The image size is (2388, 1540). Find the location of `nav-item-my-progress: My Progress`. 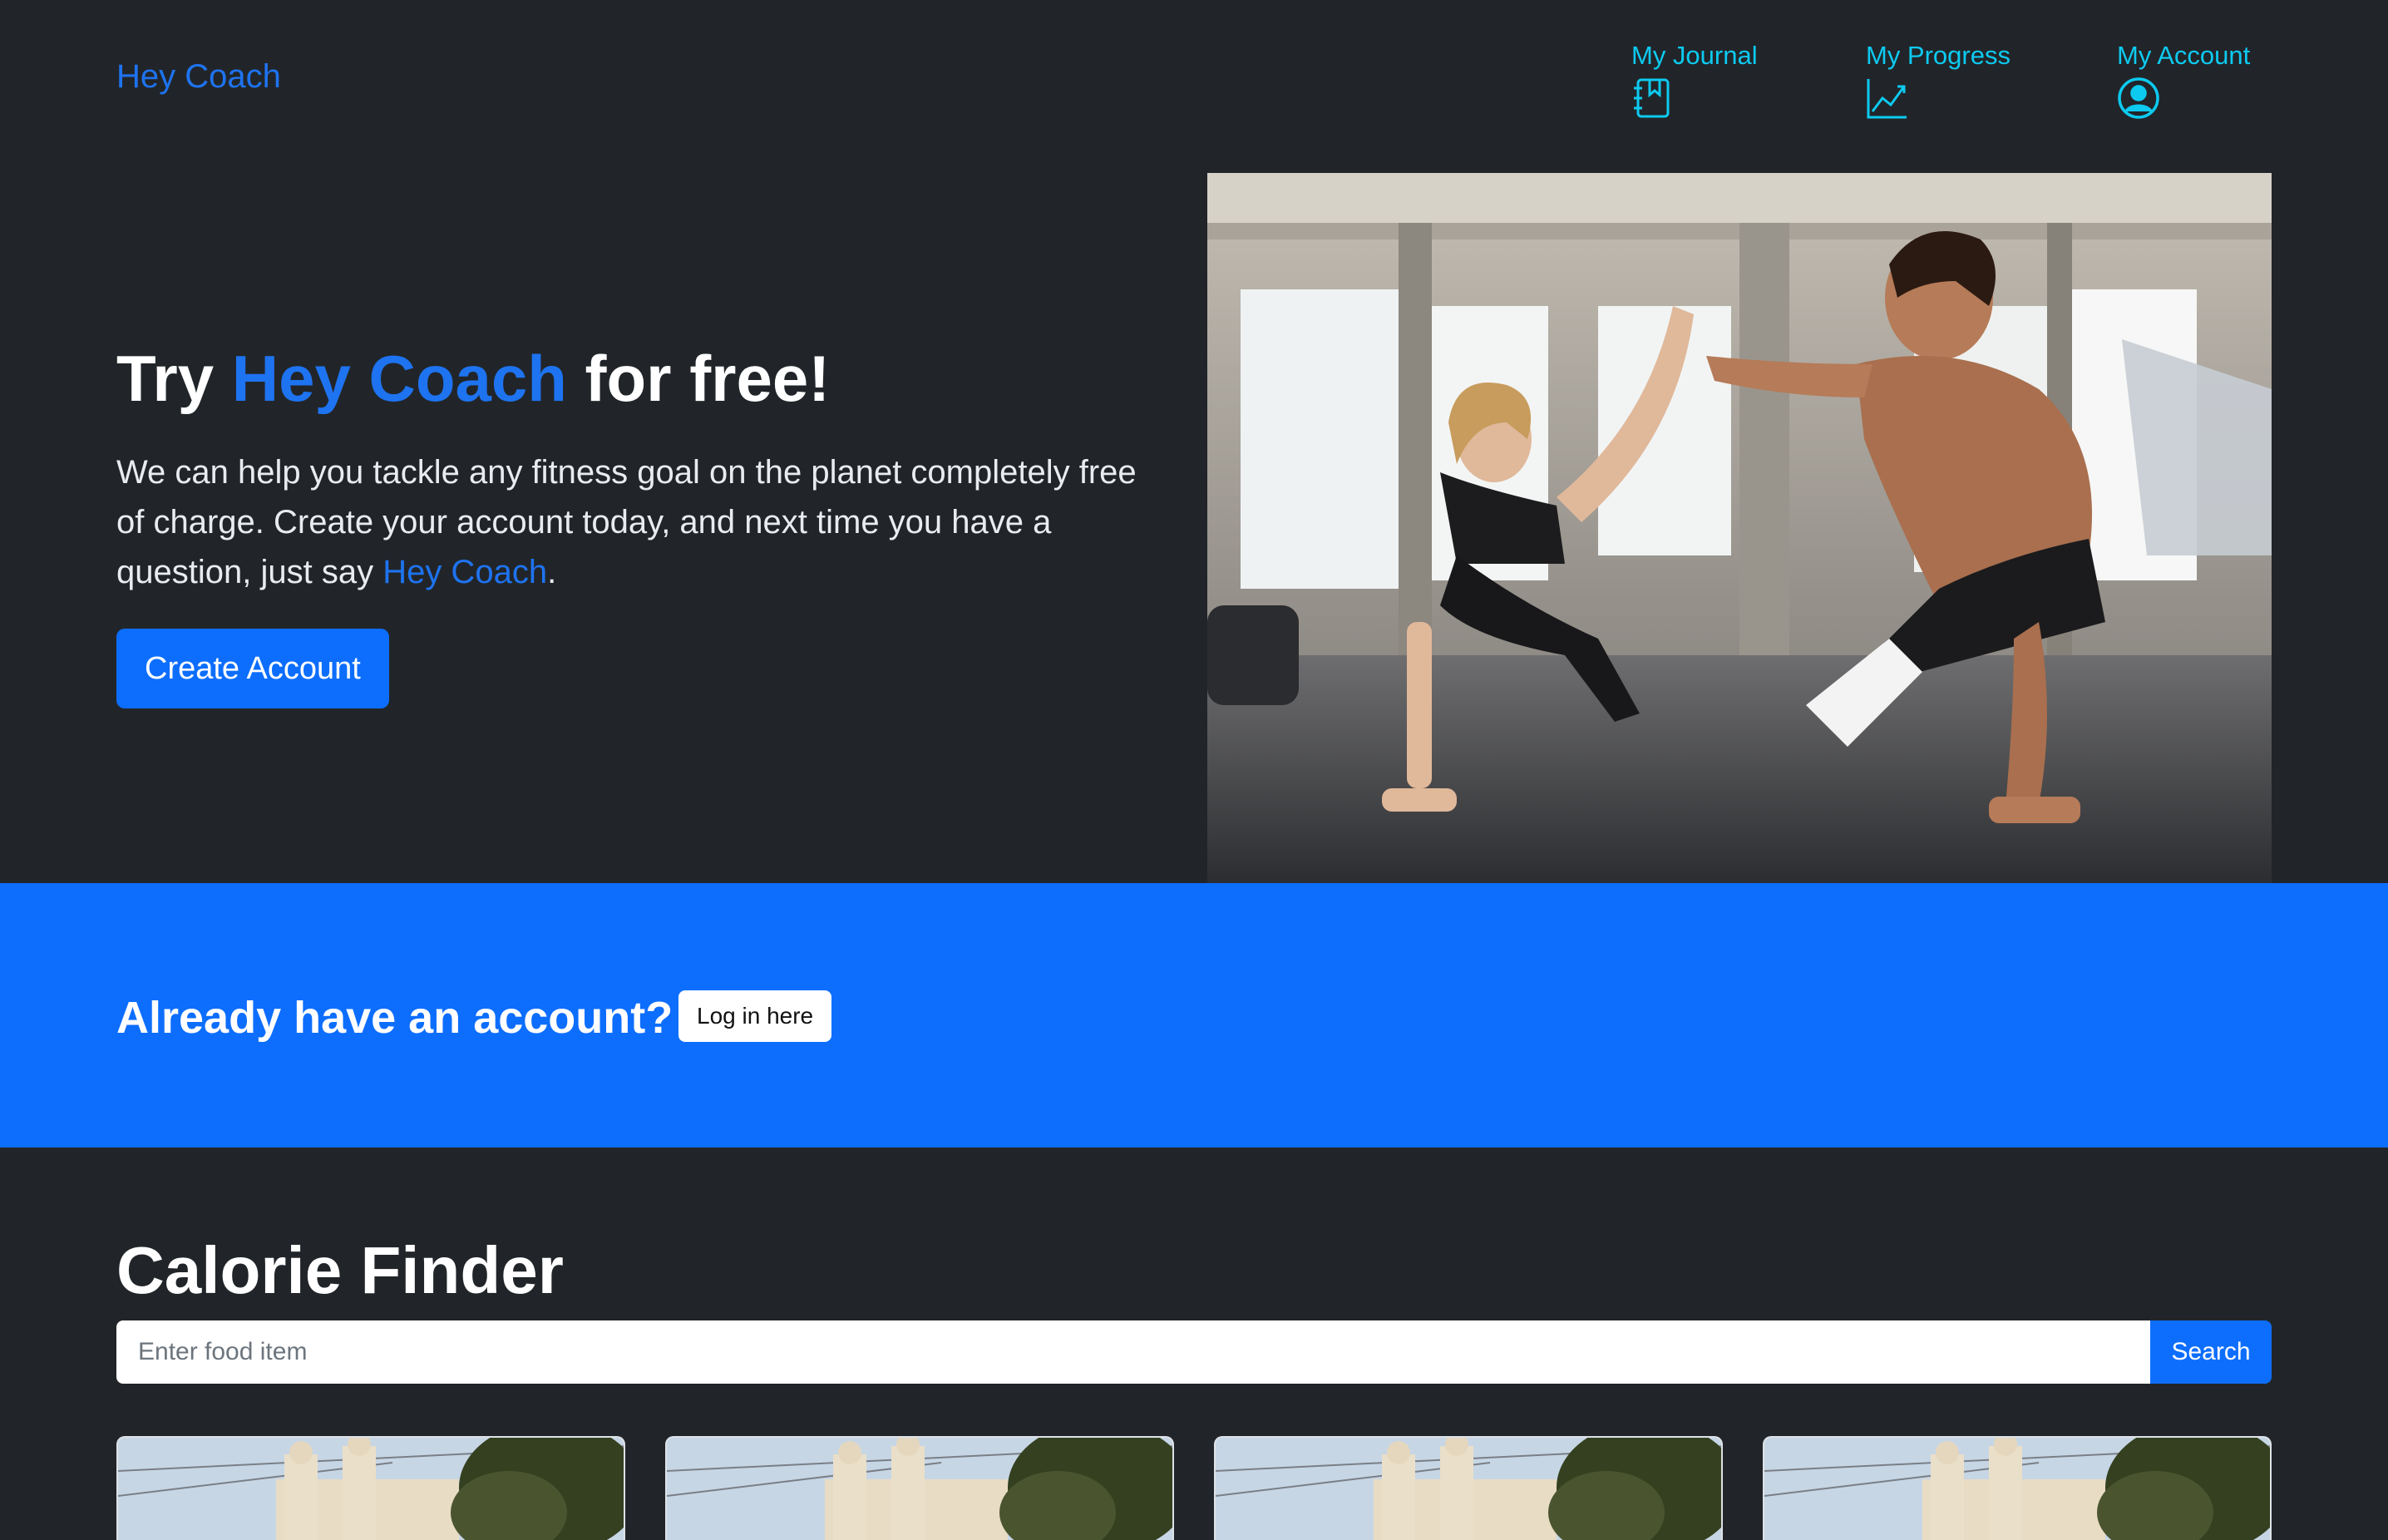

nav-item-my-progress: My Progress is located at coordinates (1938, 79).